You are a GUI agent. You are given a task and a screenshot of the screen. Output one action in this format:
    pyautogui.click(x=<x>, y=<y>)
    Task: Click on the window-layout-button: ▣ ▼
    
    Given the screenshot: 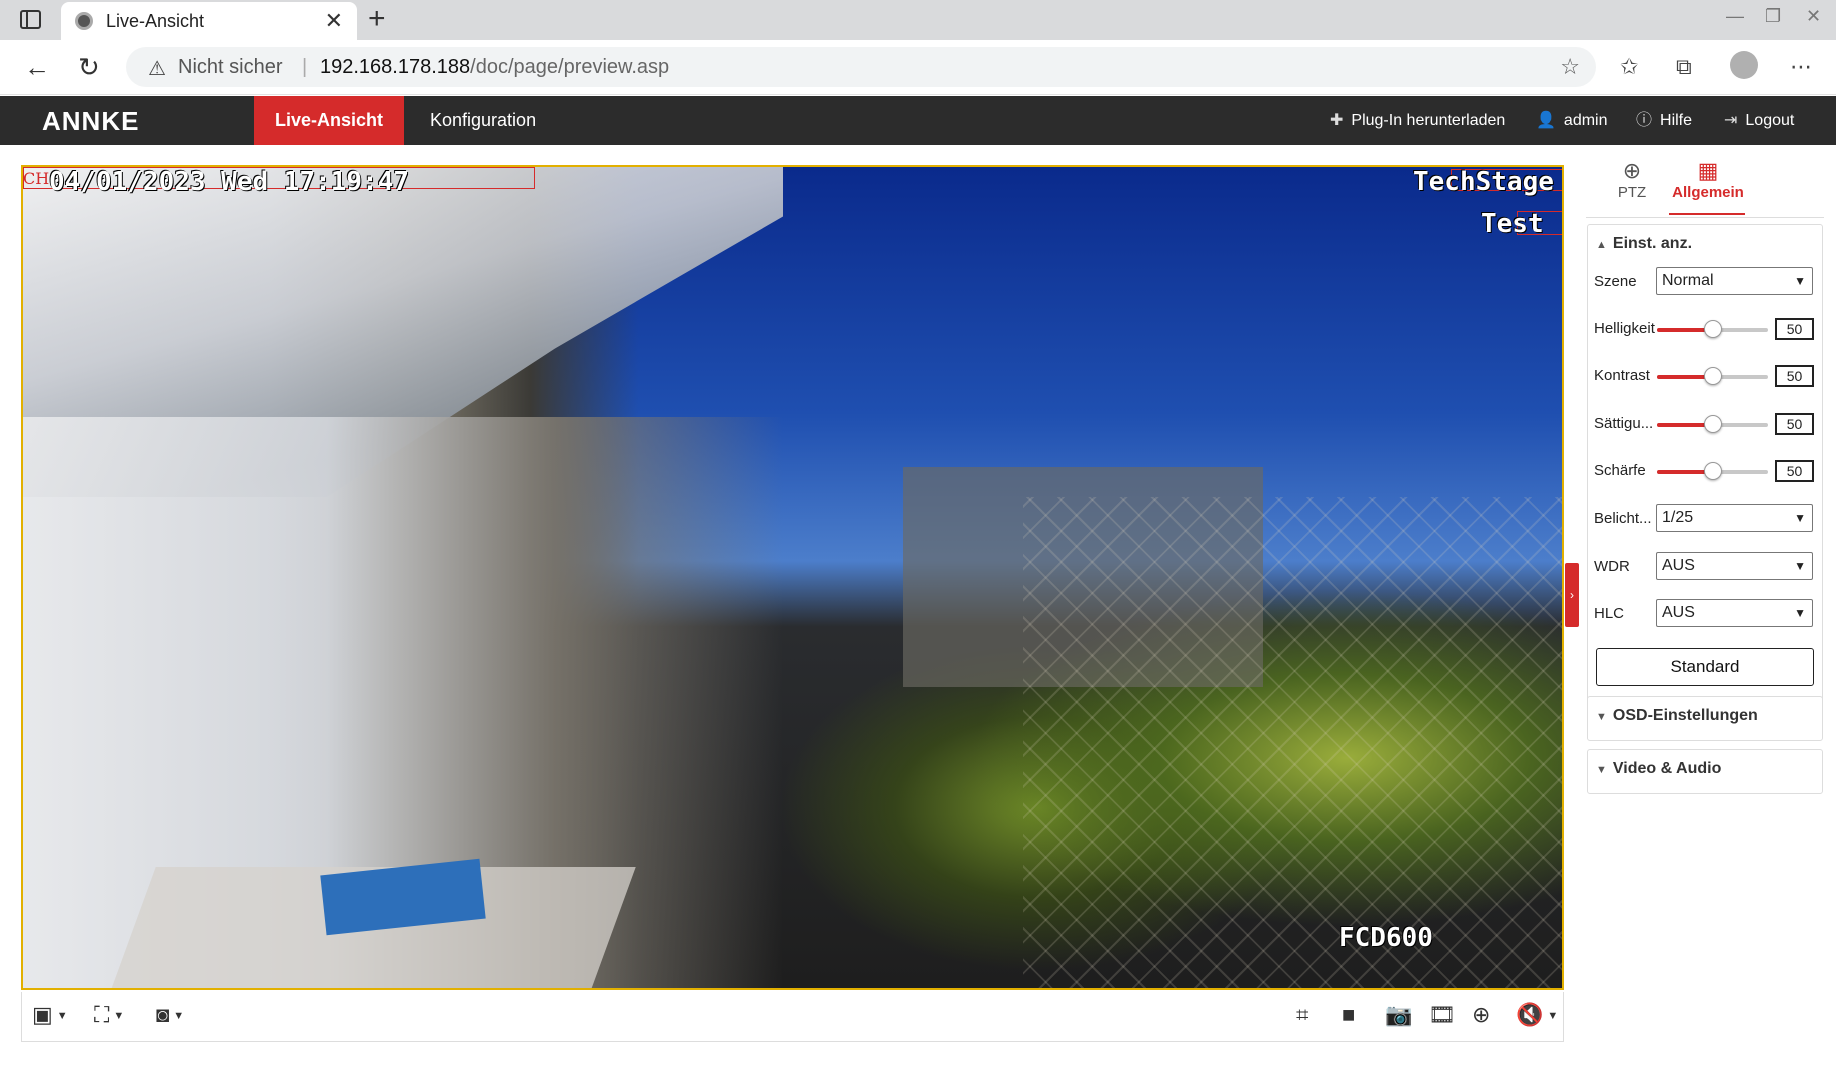 What is the action you would take?
    pyautogui.click(x=50, y=1015)
    